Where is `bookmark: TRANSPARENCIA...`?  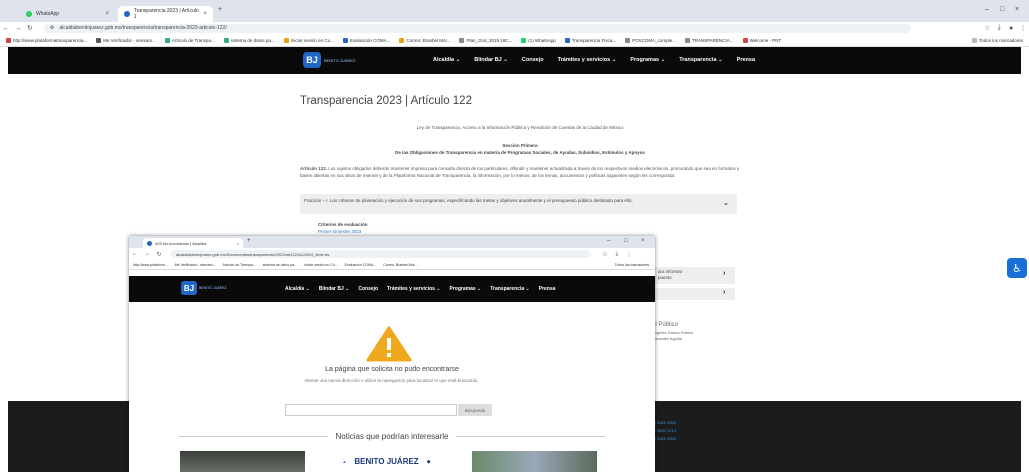
bookmark: TRANSPARENCIA... is located at coordinates (709, 40).